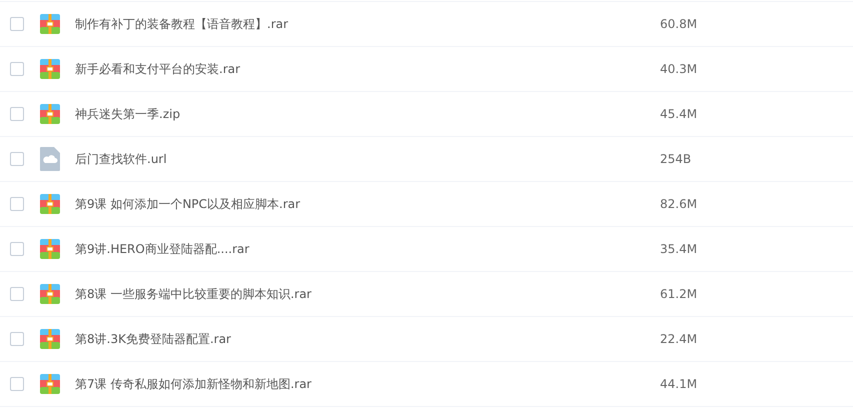 The height and width of the screenshot is (412, 853). Describe the element at coordinates (365, 249) in the screenshot. I see `file-name: 第9讲.HERO商业登陆器配....rar` at that location.